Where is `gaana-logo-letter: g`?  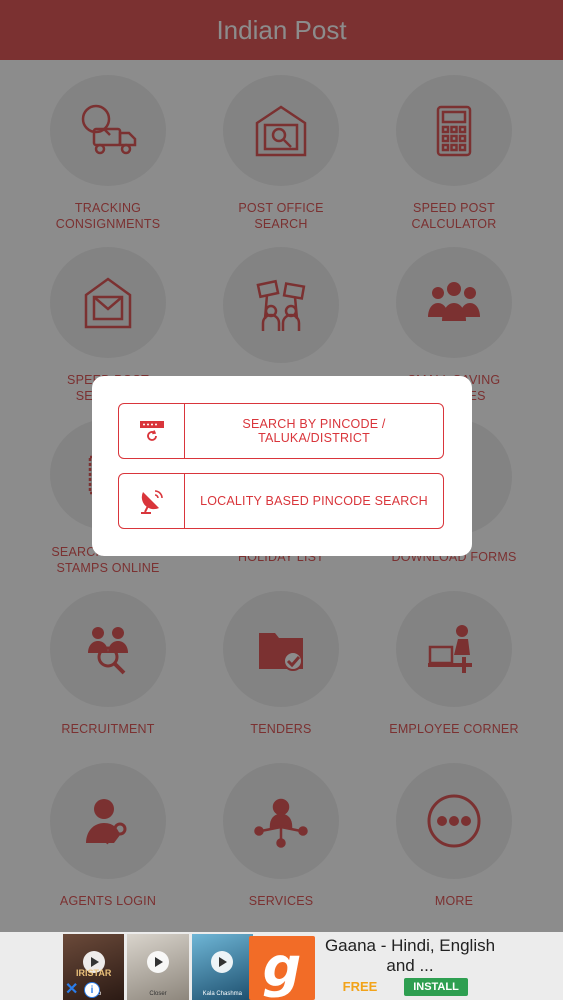 gaana-logo-letter: g is located at coordinates (282, 967).